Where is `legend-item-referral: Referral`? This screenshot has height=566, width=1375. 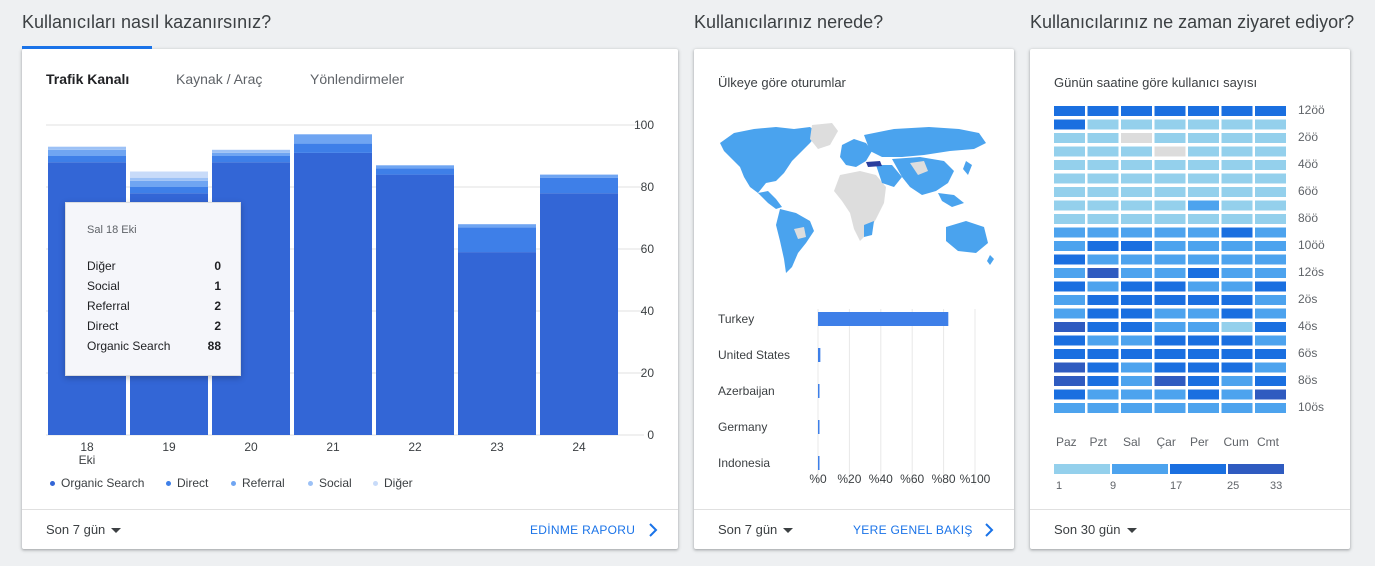
legend-item-referral: Referral is located at coordinates (258, 483).